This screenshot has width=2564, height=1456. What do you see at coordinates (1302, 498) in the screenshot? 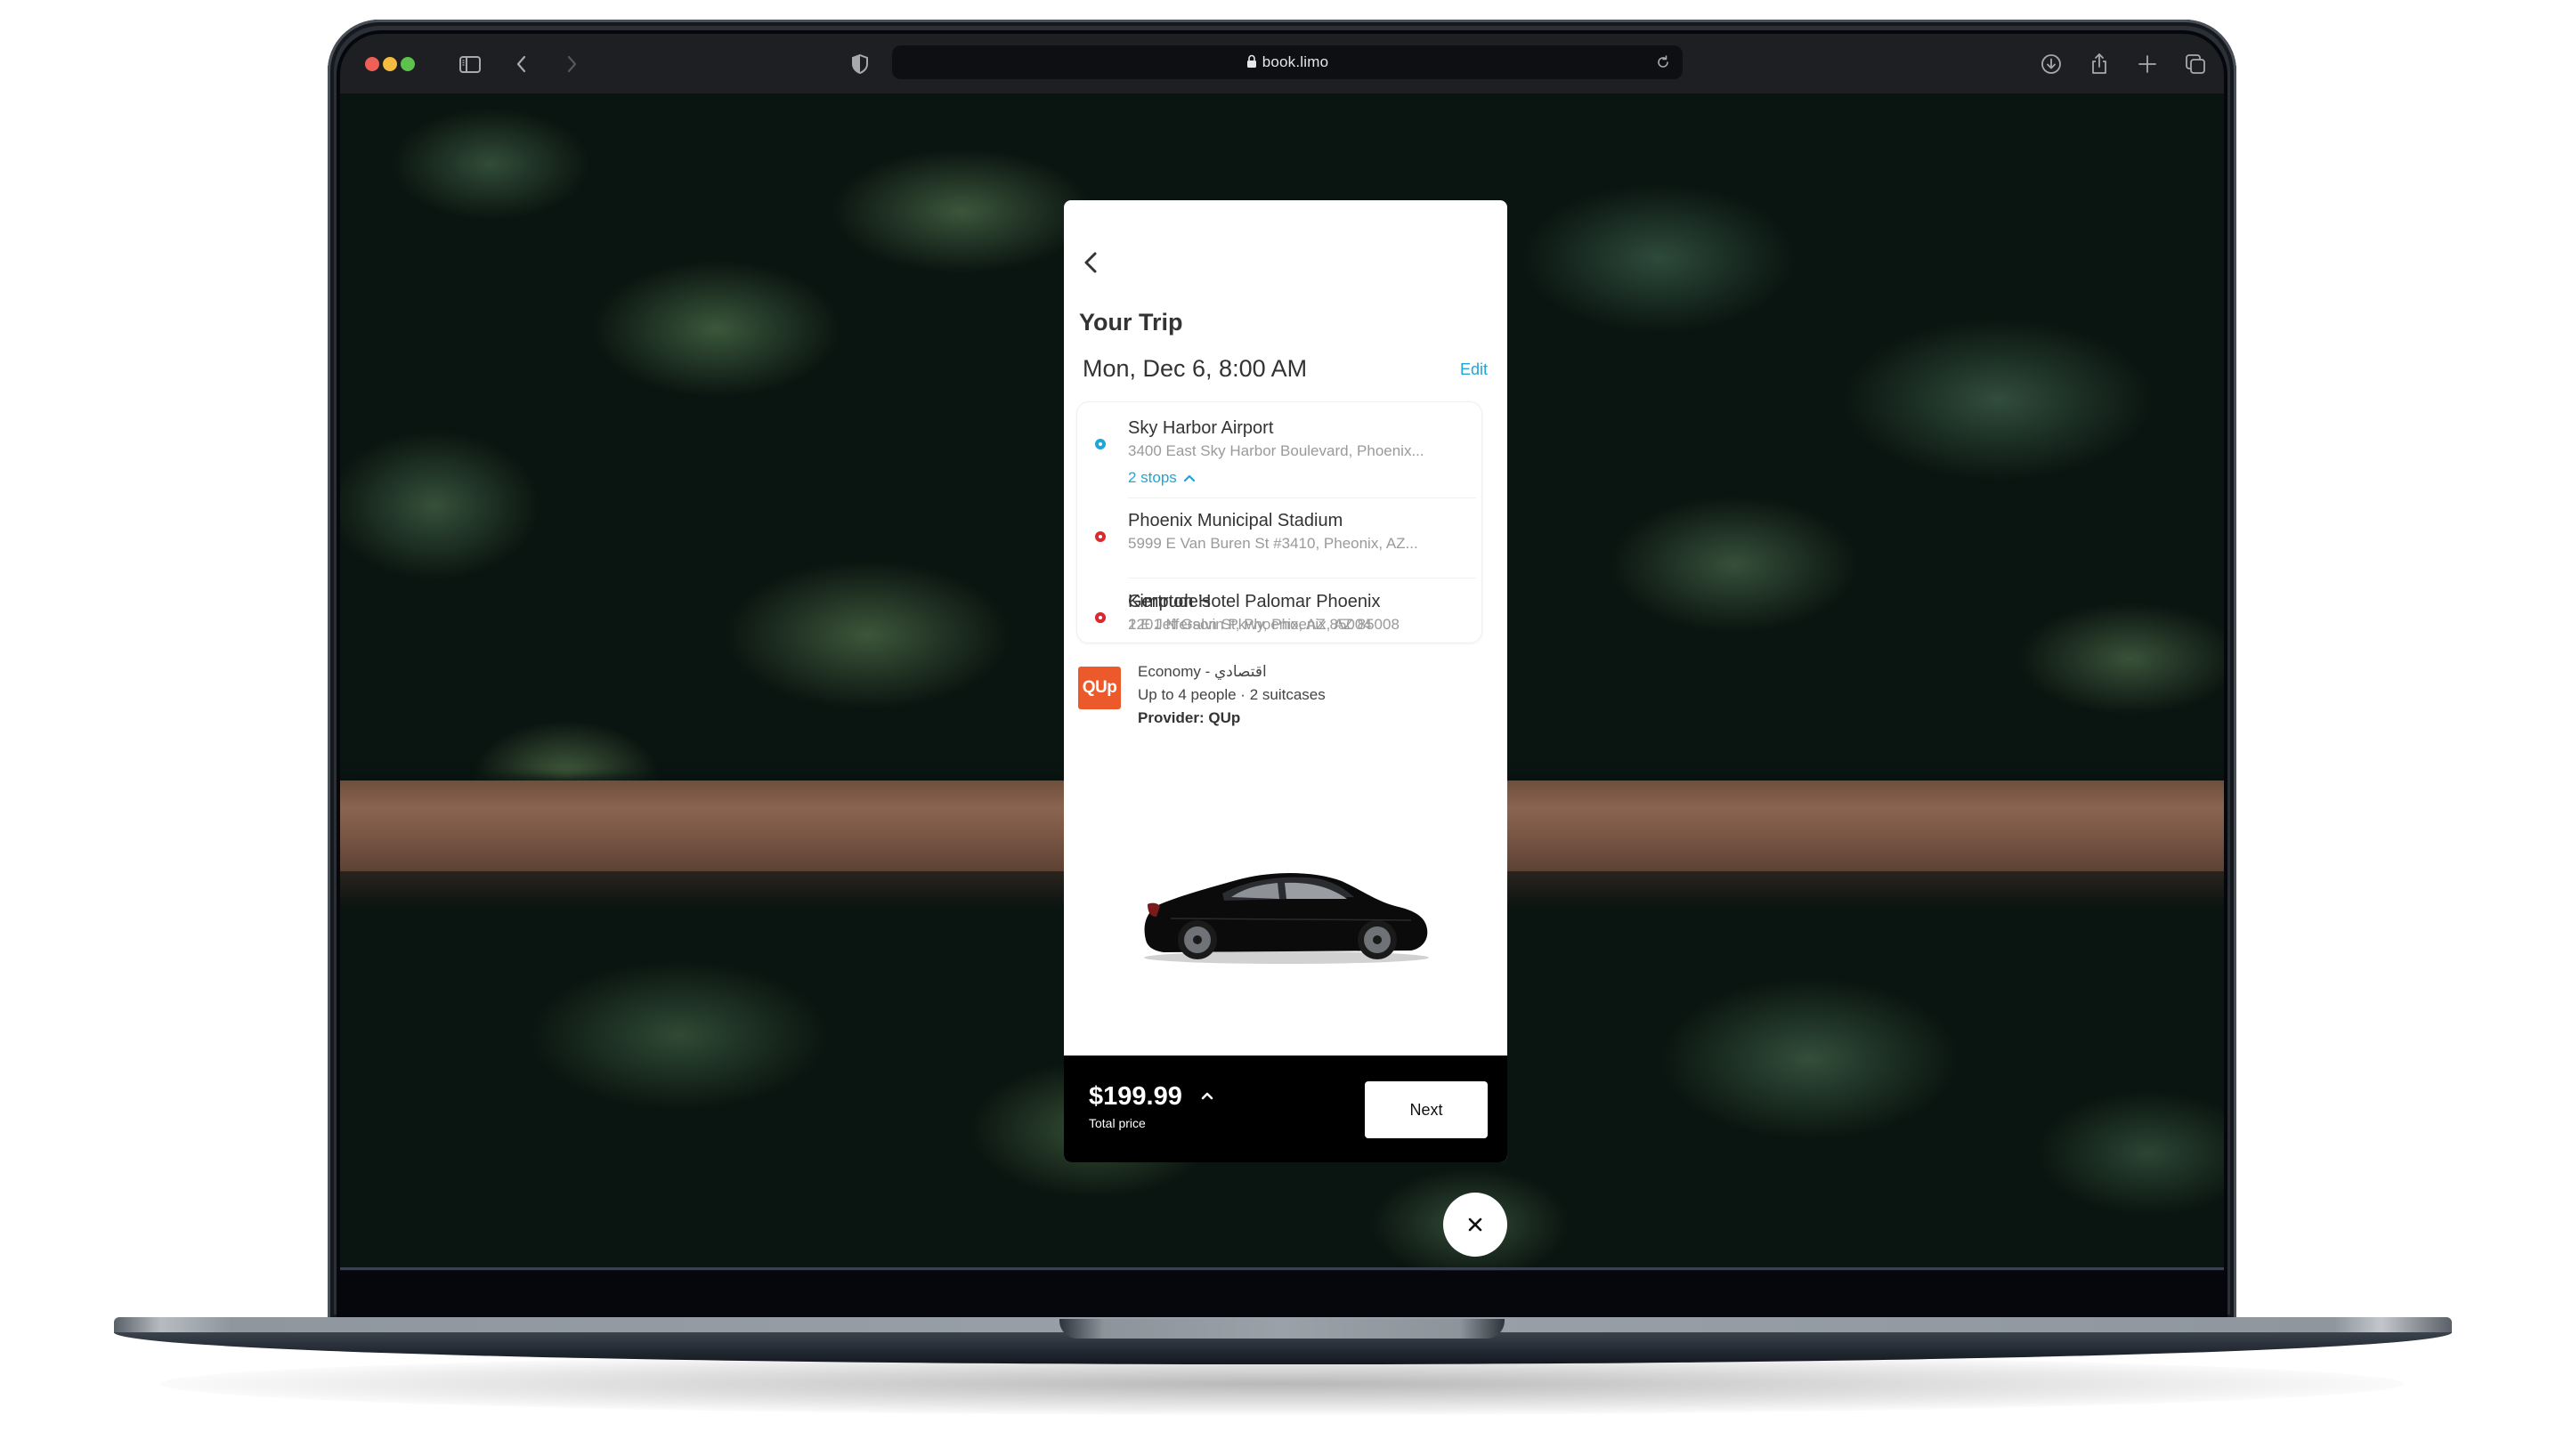
I see `divider` at bounding box center [1302, 498].